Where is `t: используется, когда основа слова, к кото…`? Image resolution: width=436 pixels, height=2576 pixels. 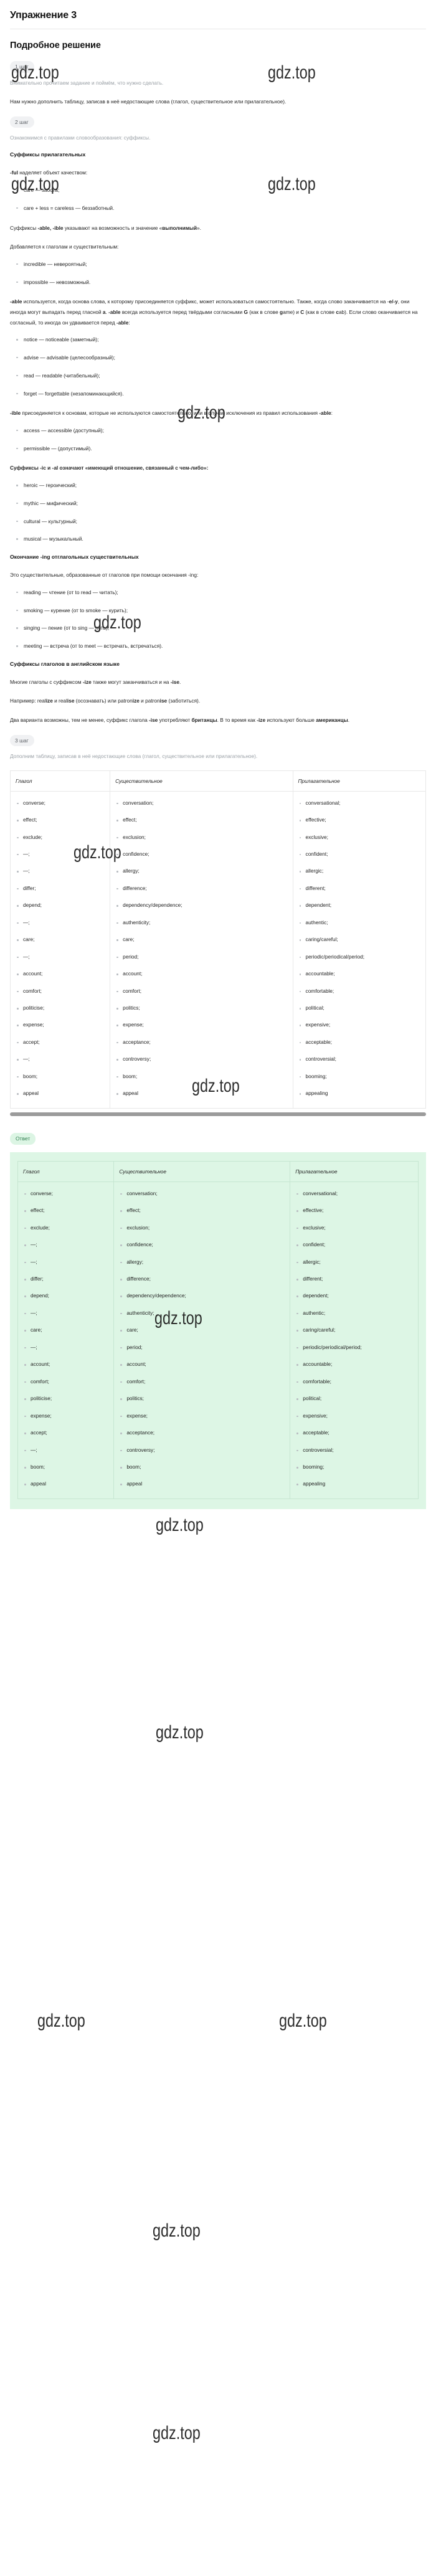
t: используется, когда основа слова, к кото… is located at coordinates (205, 301).